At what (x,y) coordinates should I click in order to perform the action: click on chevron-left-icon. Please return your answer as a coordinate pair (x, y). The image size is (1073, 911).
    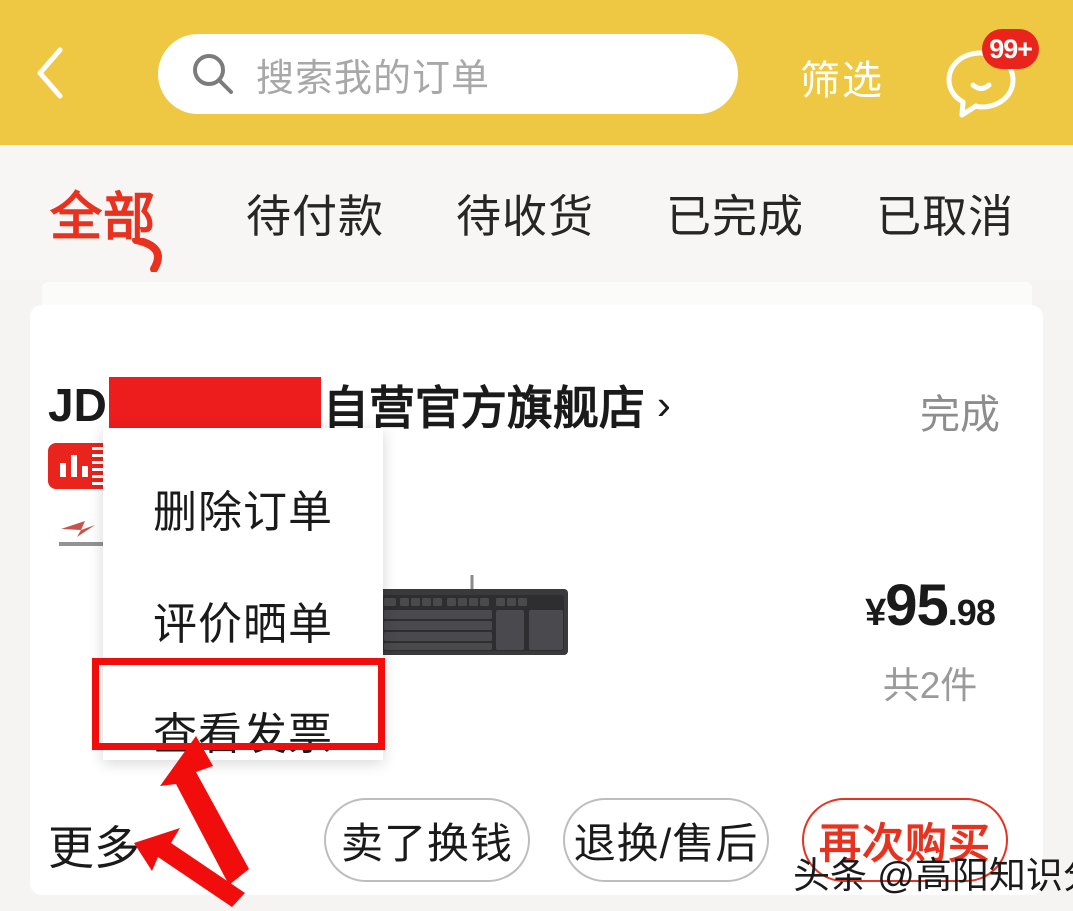
    Looking at the image, I should click on (50, 72).